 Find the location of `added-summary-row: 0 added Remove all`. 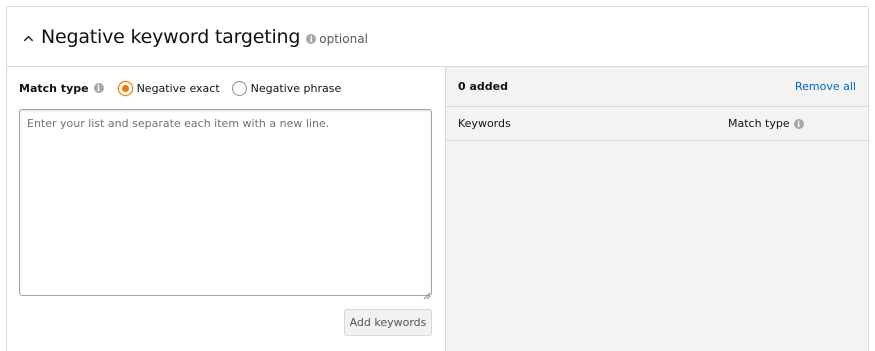

added-summary-row: 0 added Remove all is located at coordinates (657, 87).